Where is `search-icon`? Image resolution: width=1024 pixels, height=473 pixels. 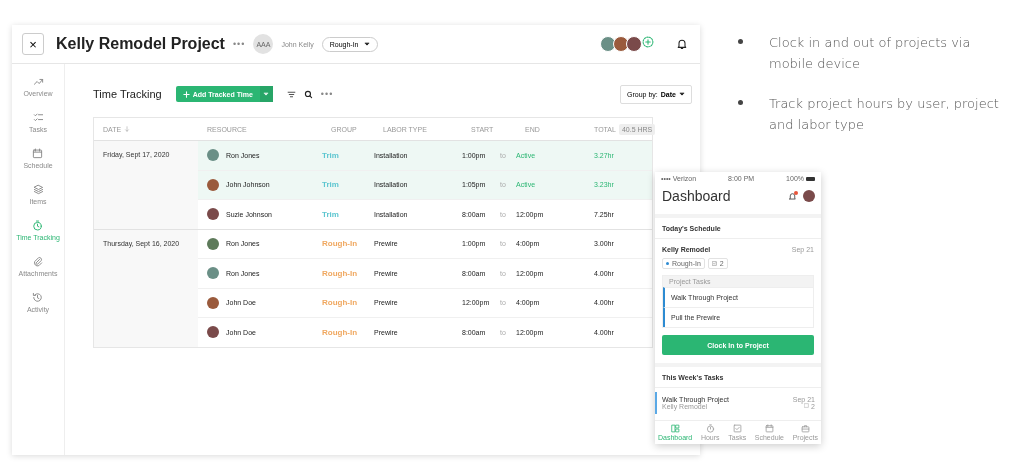 search-icon is located at coordinates (308, 94).